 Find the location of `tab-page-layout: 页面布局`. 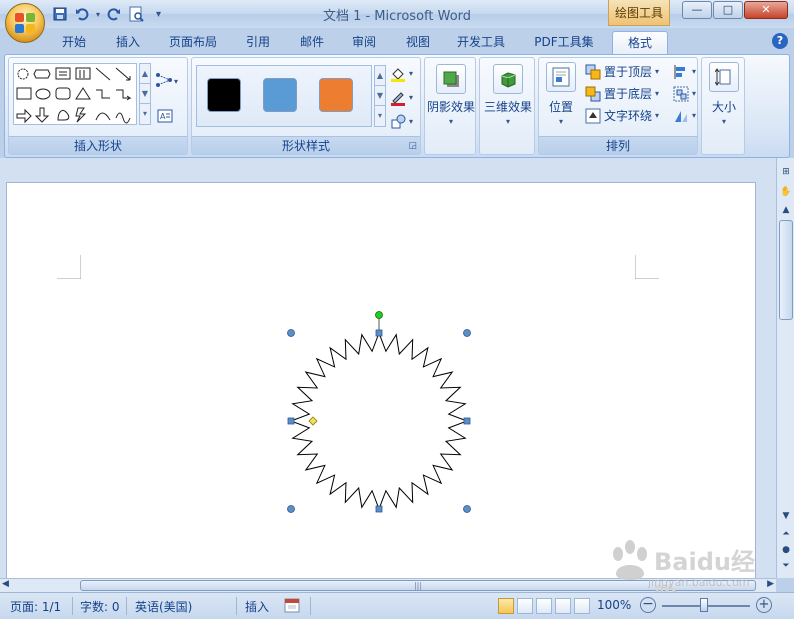

tab-page-layout: 页面布局 is located at coordinates (193, 42).